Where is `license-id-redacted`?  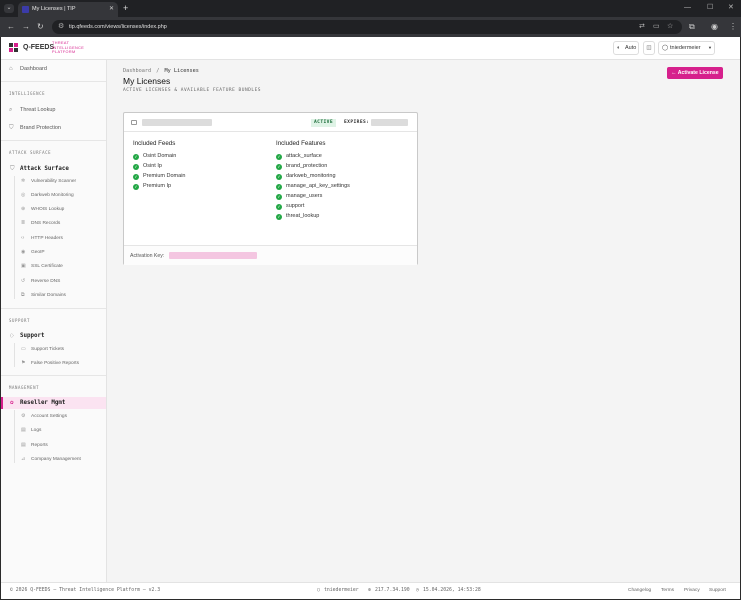
license-id-redacted is located at coordinates (177, 122).